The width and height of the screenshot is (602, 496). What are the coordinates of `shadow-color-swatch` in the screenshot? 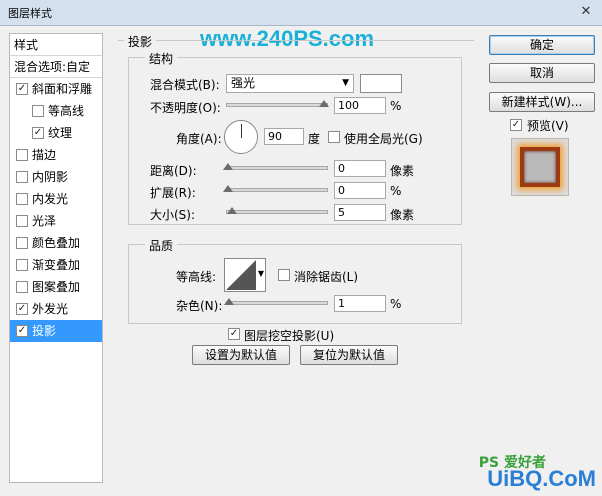 It's located at (381, 83).